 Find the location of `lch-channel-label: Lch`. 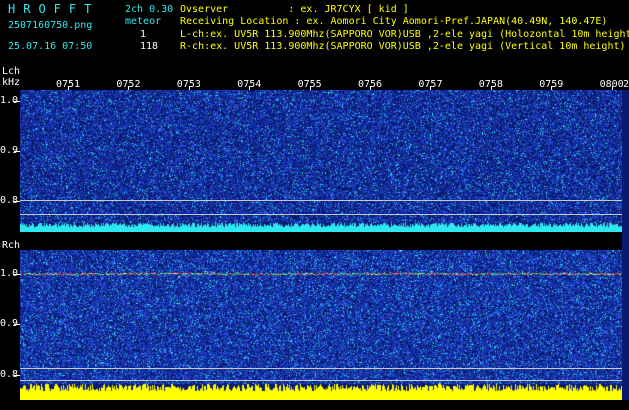

lch-channel-label: Lch is located at coordinates (11, 71).